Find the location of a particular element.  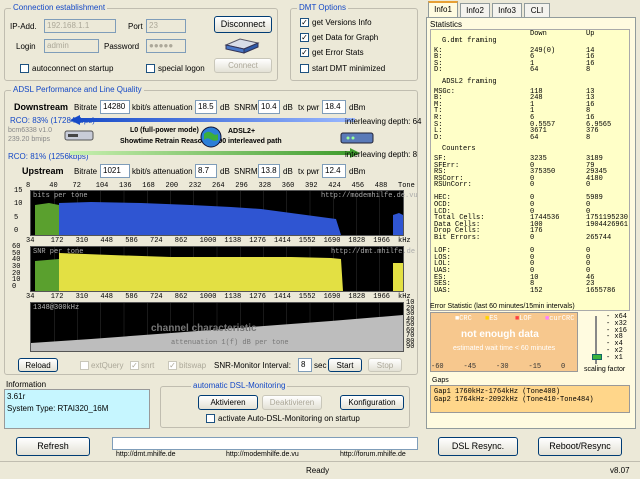

graph-data-checkbox: ✓ is located at coordinates (304, 37).